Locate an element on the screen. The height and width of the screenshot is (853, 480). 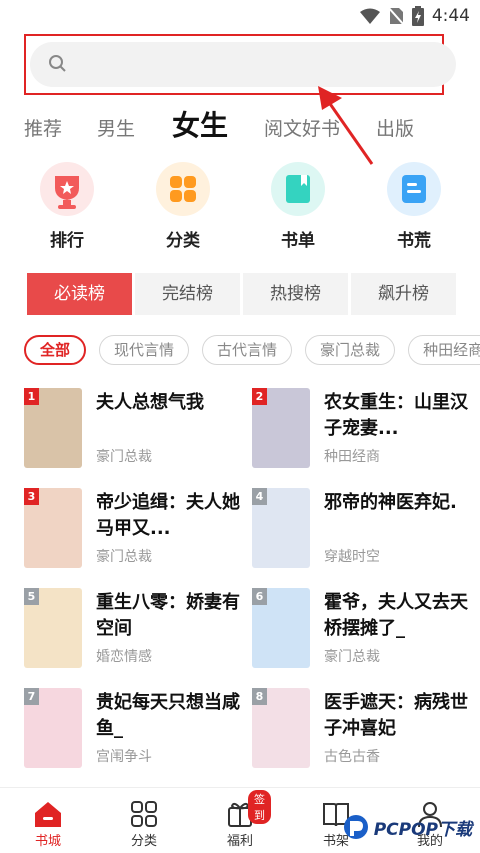
book-title: 霍爷，夫人又去天桥摆摊了_ is located at coordinates (396, 615).